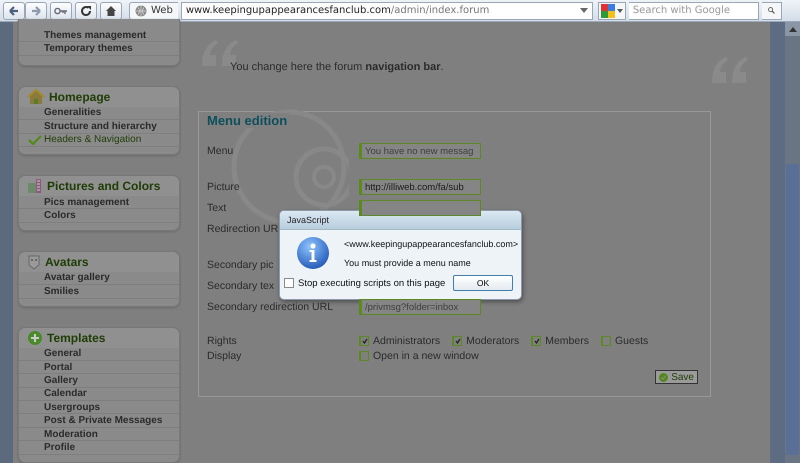 This screenshot has width=800, height=463. What do you see at coordinates (35, 338) in the screenshot?
I see `plus-circle-icon` at bounding box center [35, 338].